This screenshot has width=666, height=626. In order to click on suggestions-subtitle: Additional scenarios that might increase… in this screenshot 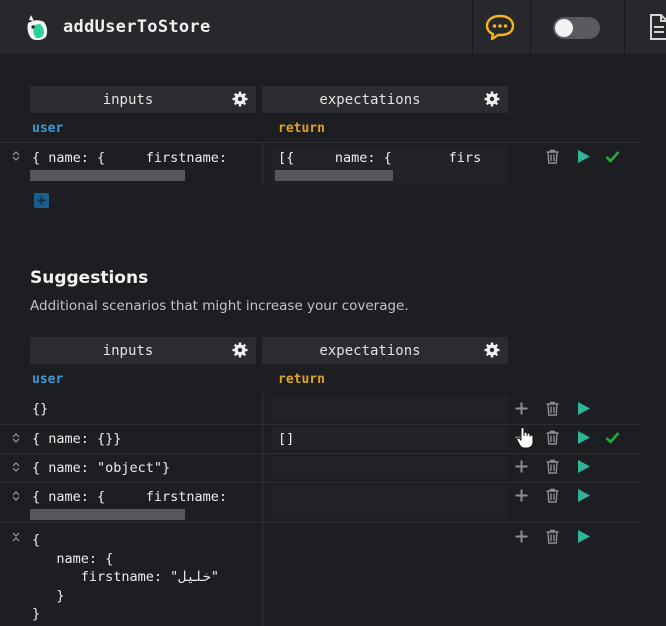, I will do `click(219, 306)`.